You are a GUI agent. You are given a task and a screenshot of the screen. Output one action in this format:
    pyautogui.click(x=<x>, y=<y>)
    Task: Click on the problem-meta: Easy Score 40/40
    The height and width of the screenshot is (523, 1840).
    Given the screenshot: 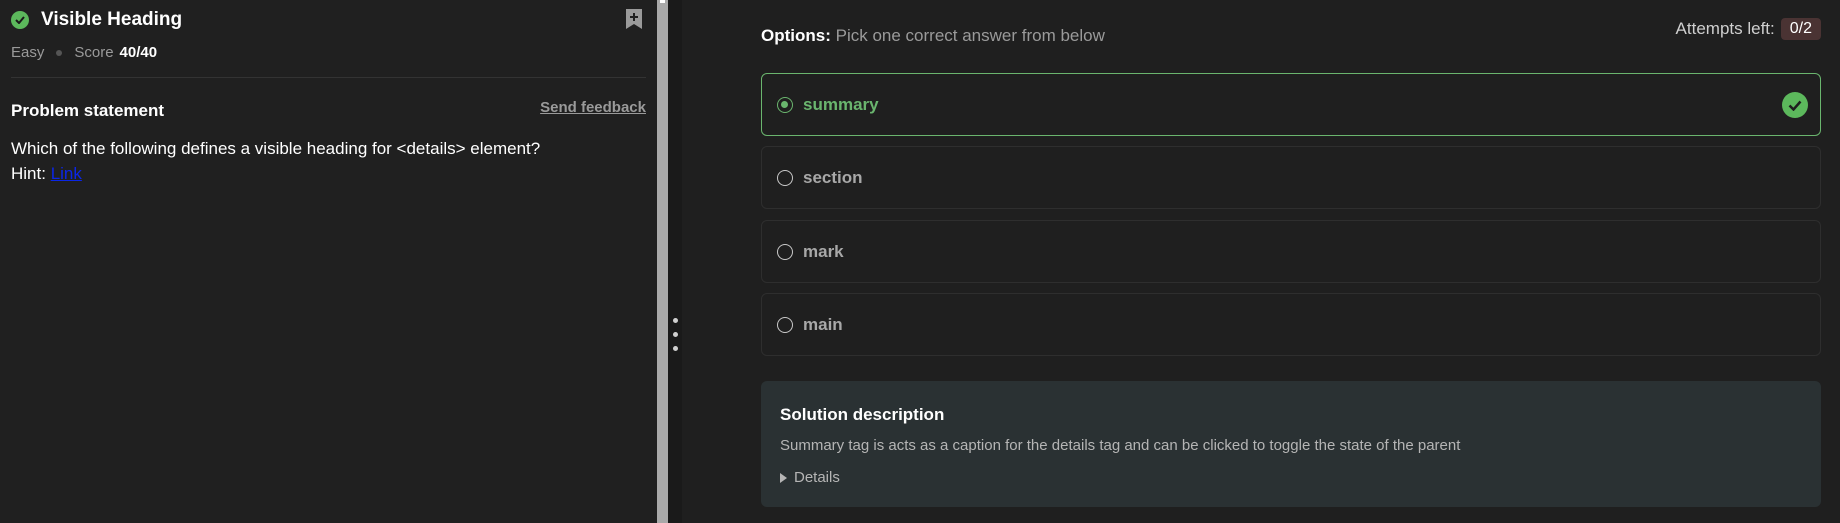 What is the action you would take?
    pyautogui.click(x=84, y=52)
    